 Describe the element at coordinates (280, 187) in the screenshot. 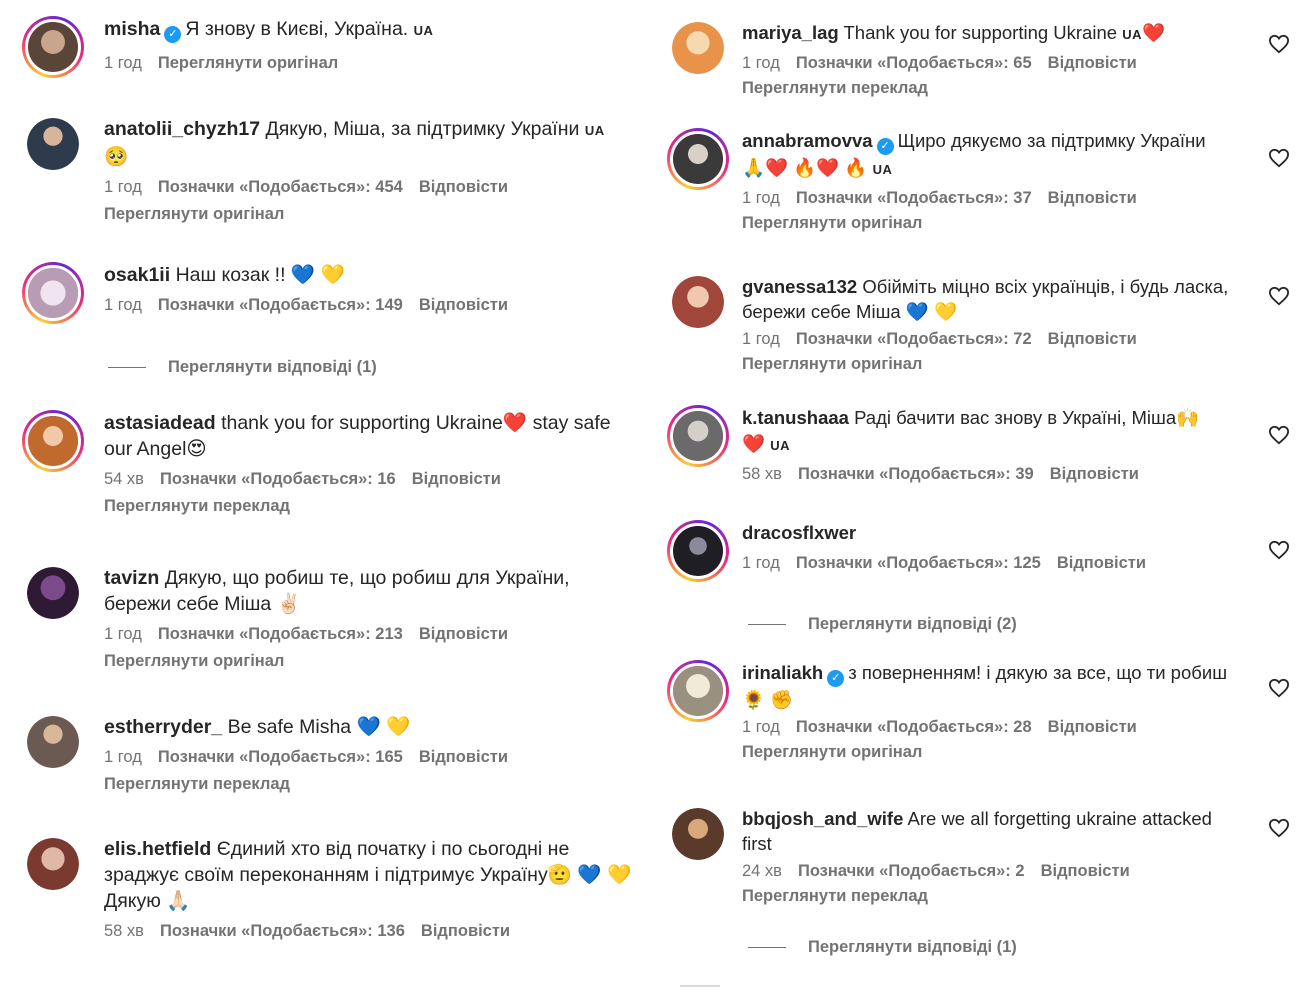

I see `likes-count: Позначки «Подобається»: 454` at that location.